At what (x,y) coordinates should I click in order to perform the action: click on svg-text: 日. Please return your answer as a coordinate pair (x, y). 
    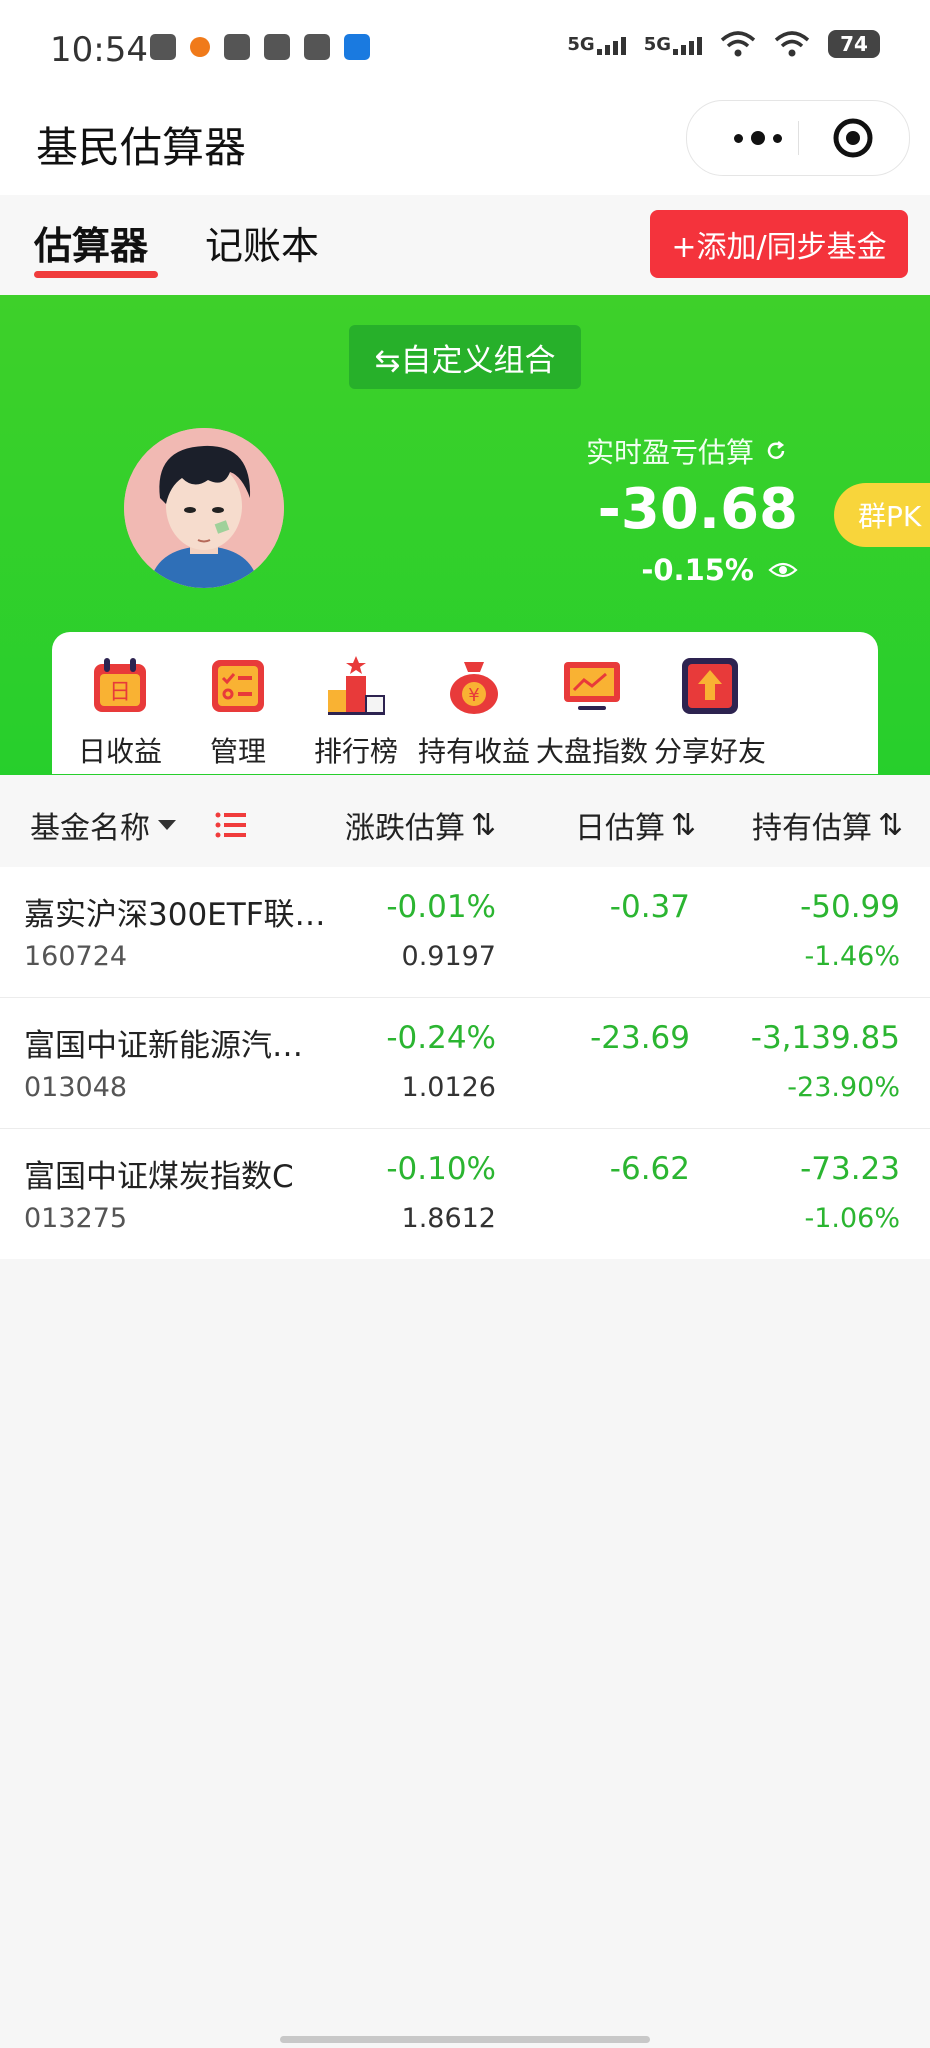
    Looking at the image, I should click on (120, 692).